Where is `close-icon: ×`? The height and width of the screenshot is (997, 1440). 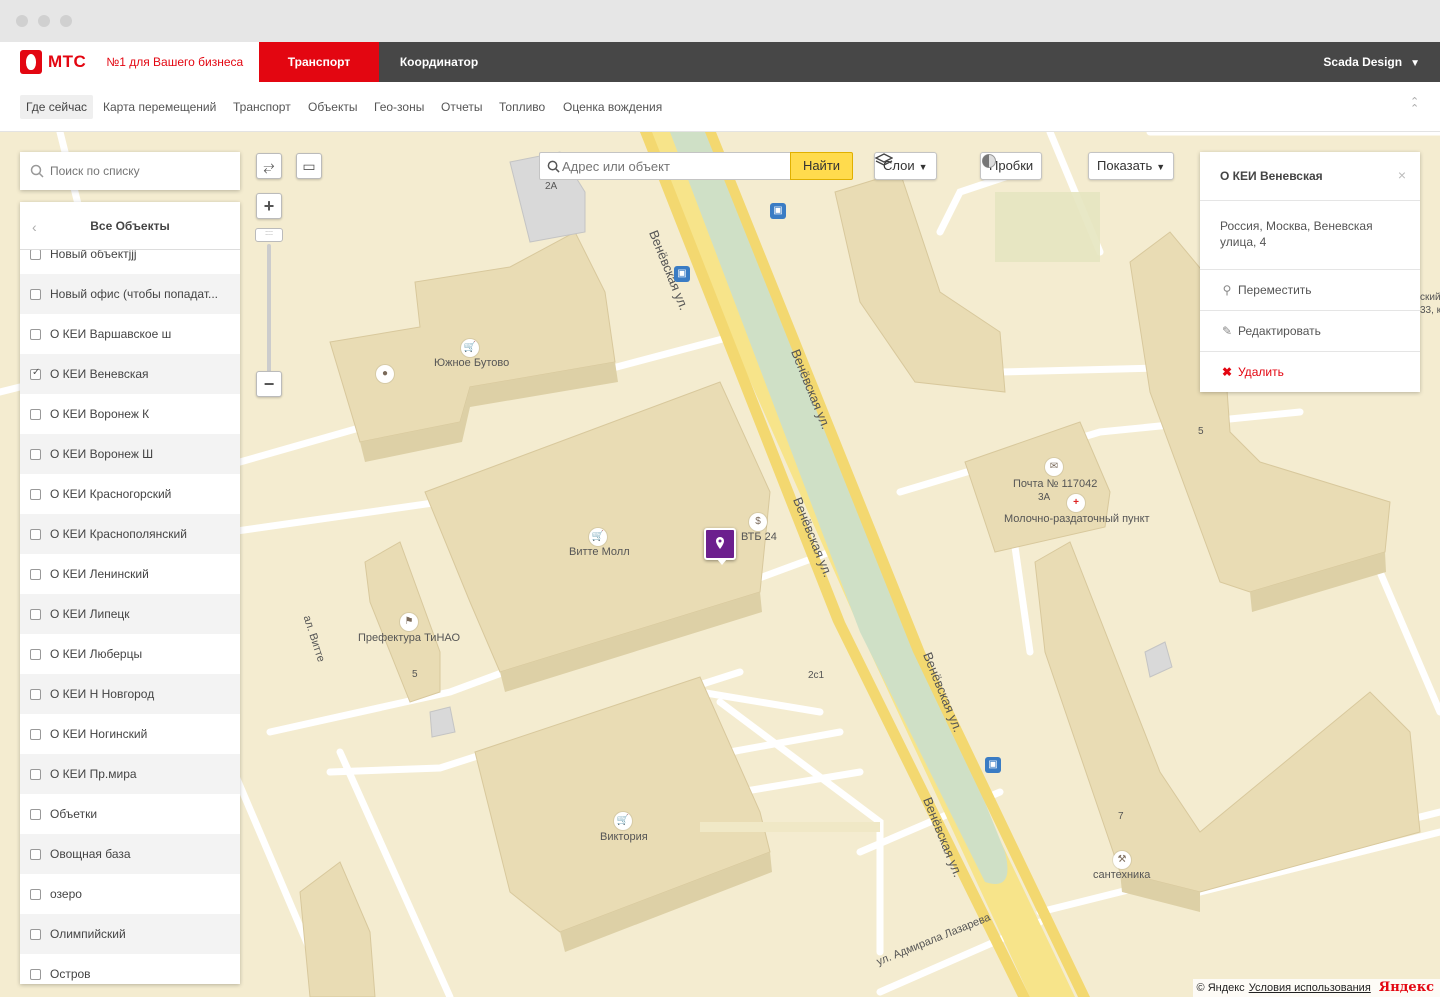 close-icon: × is located at coordinates (1402, 175).